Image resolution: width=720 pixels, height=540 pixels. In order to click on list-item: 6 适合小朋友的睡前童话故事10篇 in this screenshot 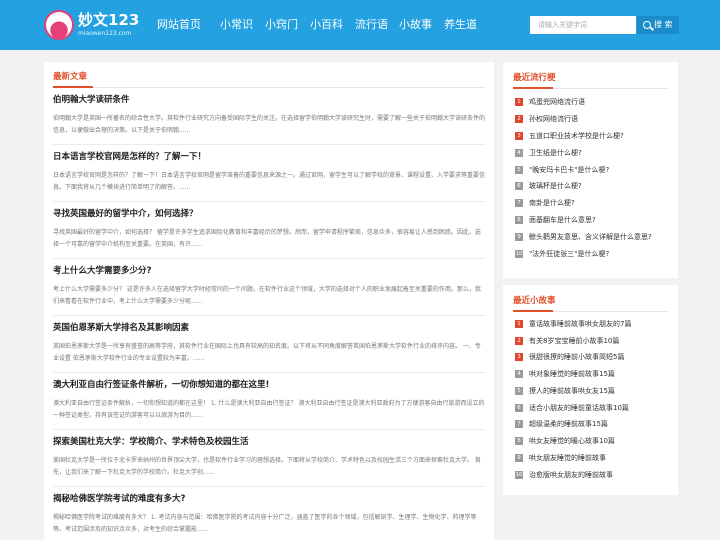, I will do `click(595, 408)`.